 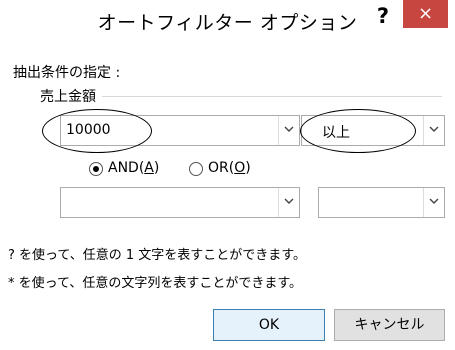 What do you see at coordinates (383, 16) in the screenshot?
I see `help-button: ?` at bounding box center [383, 16].